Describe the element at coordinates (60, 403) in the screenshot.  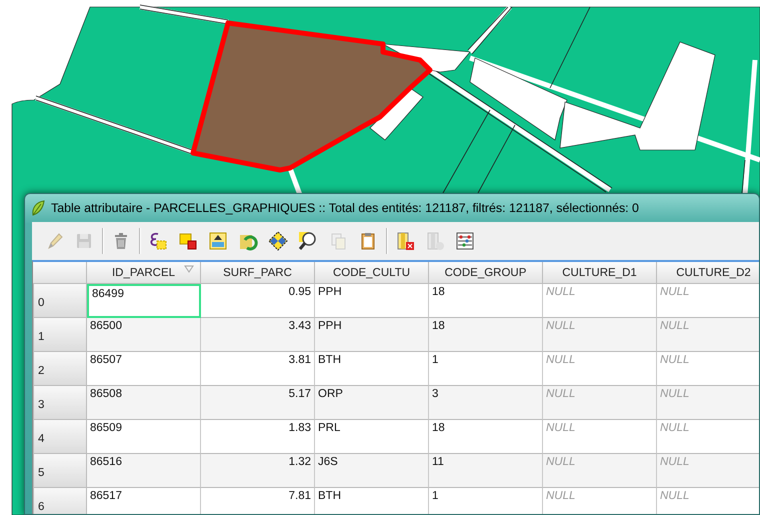
I see `row-header: 3` at that location.